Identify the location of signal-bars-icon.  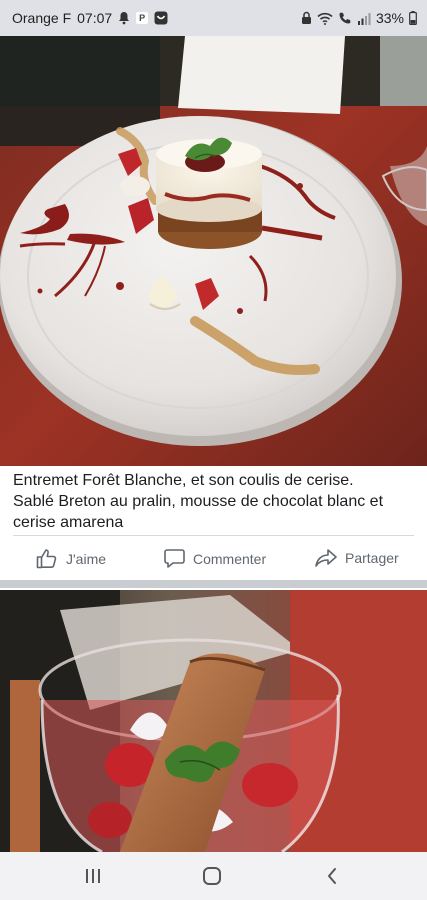
(364, 18).